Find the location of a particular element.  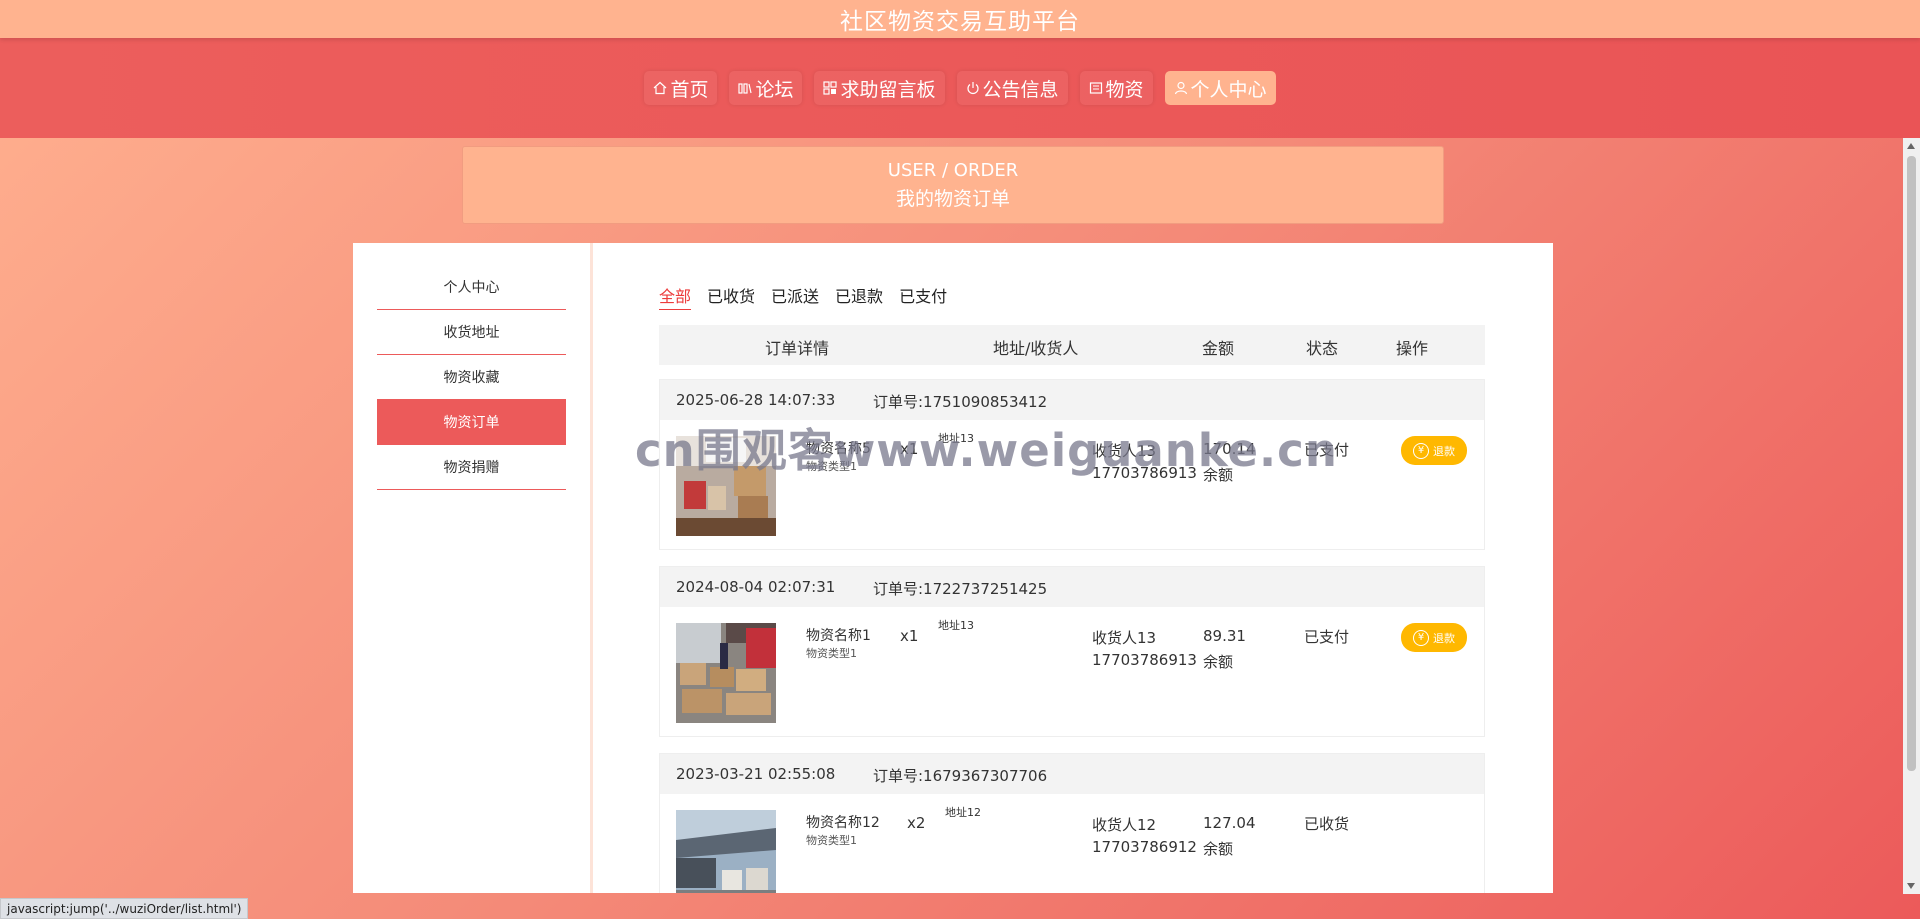

order-address: 地址12 is located at coordinates (963, 812).